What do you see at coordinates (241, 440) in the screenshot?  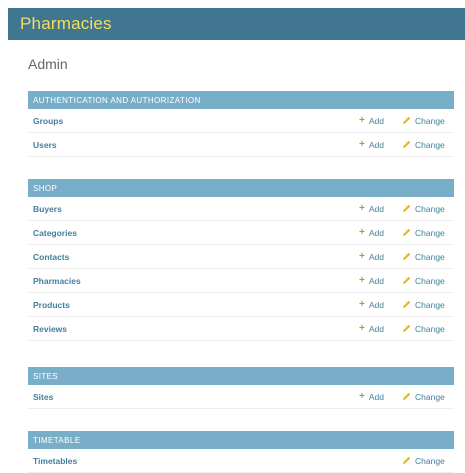 I see `app-caption-link: Timetable` at bounding box center [241, 440].